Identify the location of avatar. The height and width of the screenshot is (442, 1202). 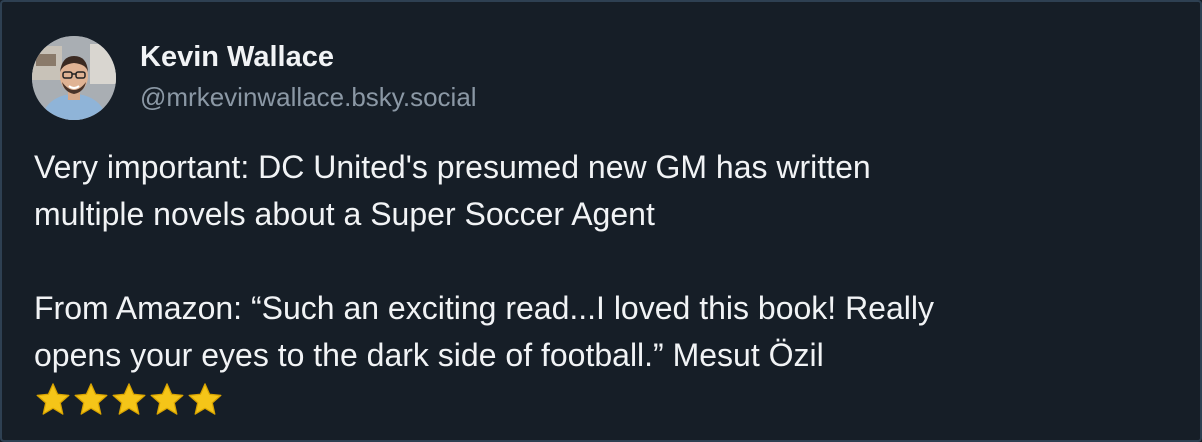
(74, 78).